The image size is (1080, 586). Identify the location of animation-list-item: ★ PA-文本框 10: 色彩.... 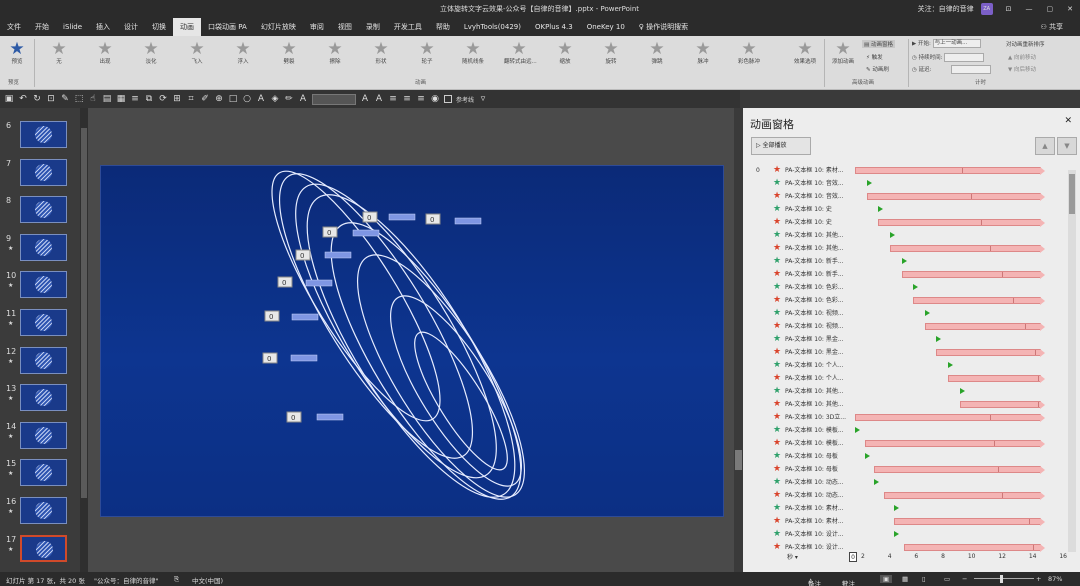
(906, 287).